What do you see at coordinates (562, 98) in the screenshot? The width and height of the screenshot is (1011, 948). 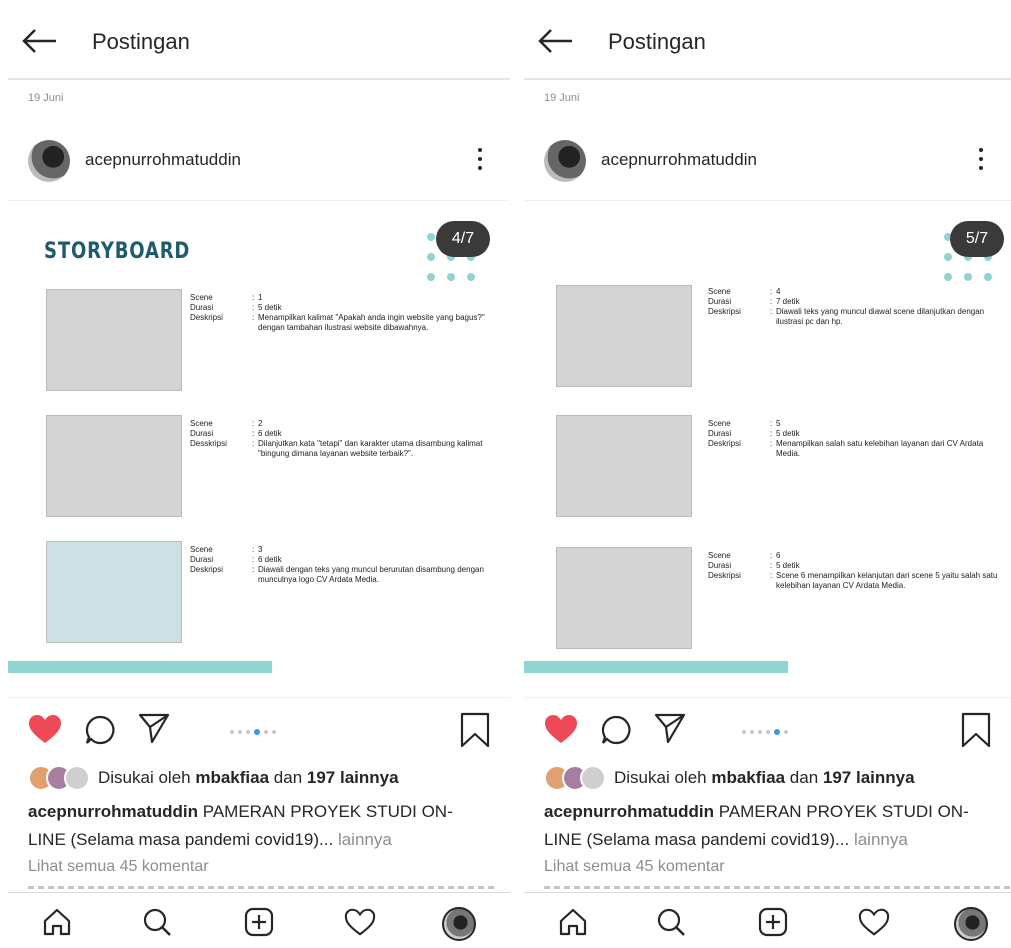 I see `post-date: 19 Juni` at bounding box center [562, 98].